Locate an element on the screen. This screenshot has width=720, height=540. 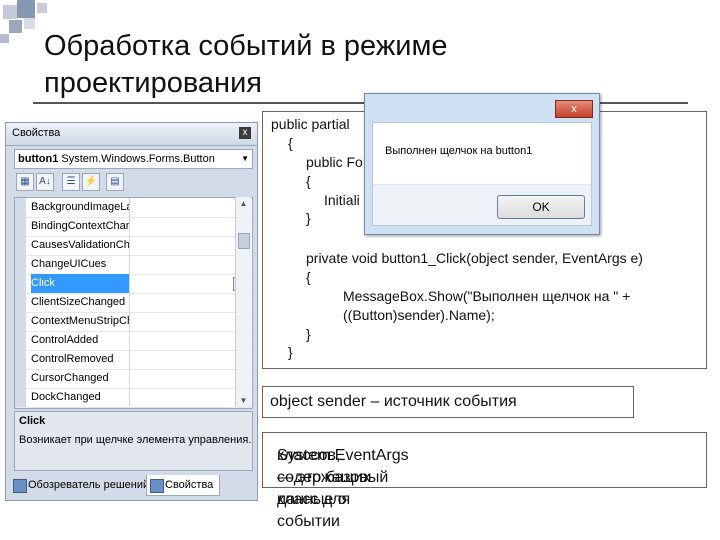
object-type: System.Windows.Forms.Button is located at coordinates (138, 159).